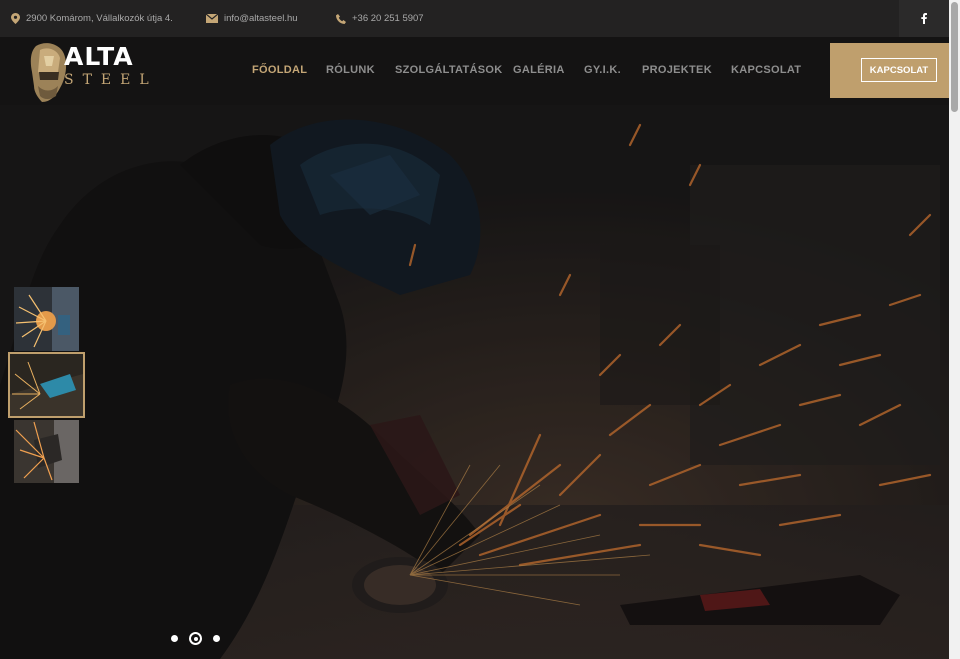  What do you see at coordinates (766, 70) in the screenshot?
I see `nav-item-kapcsolat: KAPCSOLAT` at bounding box center [766, 70].